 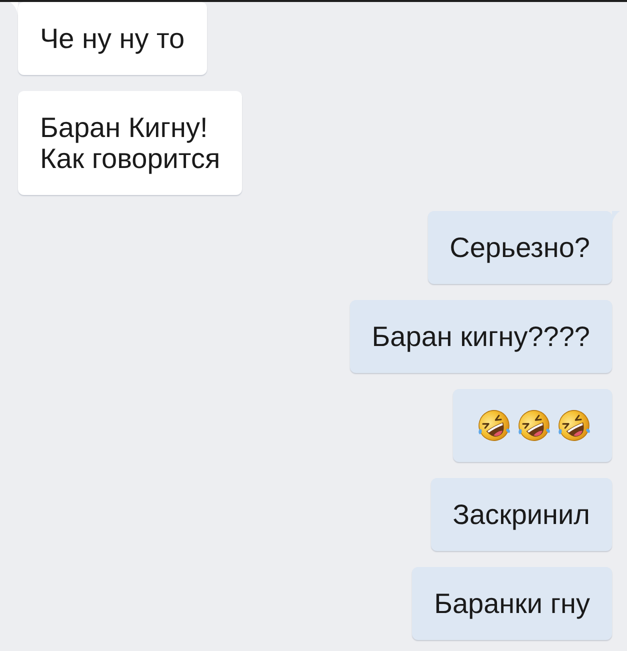 I want to click on message-bubble: Баранки гну, so click(x=512, y=603).